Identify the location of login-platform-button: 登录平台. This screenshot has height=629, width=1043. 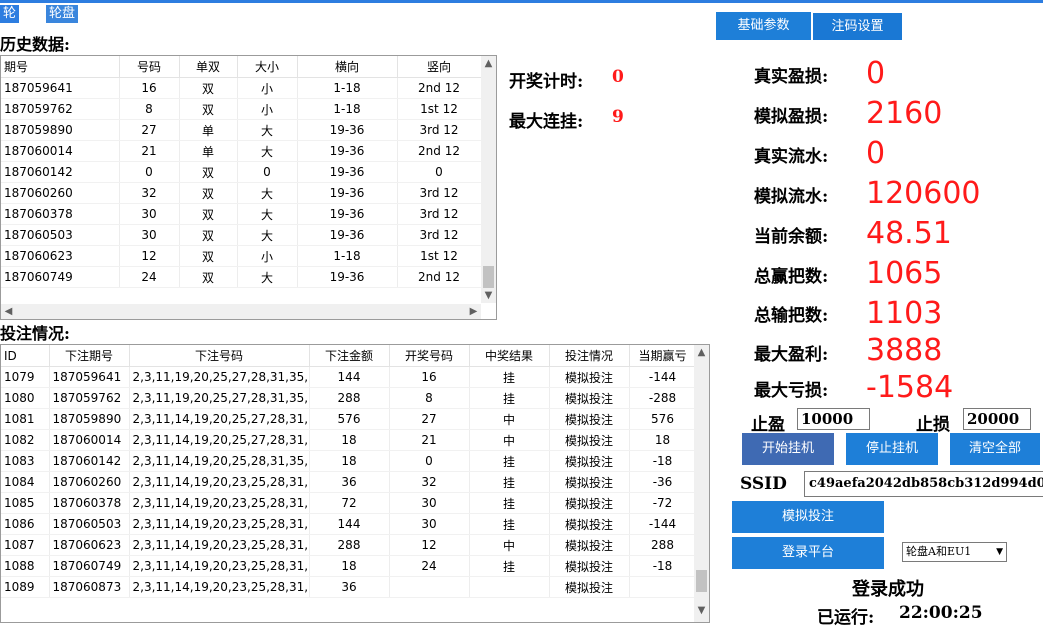
(808, 553).